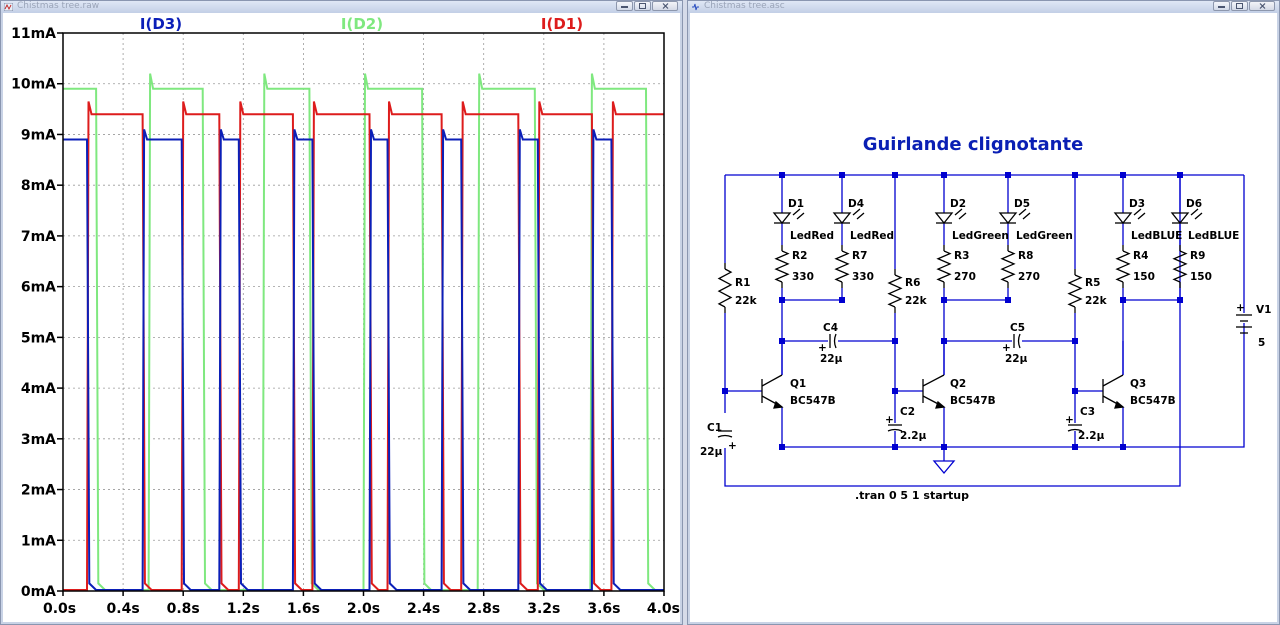 The image size is (1280, 625). I want to click on y-tick-label: 5mA, so click(38, 338).